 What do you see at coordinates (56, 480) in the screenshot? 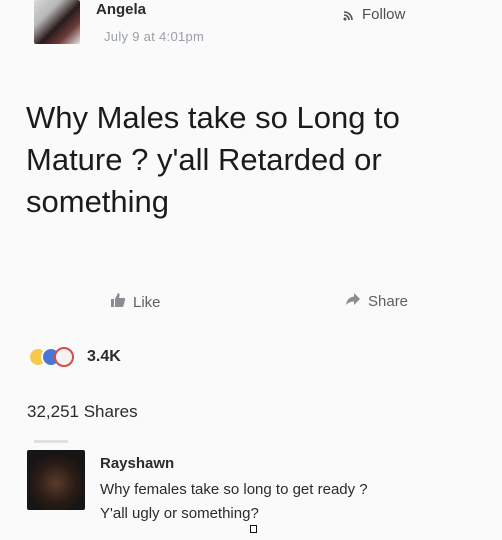
I see `commenter-avatar` at bounding box center [56, 480].